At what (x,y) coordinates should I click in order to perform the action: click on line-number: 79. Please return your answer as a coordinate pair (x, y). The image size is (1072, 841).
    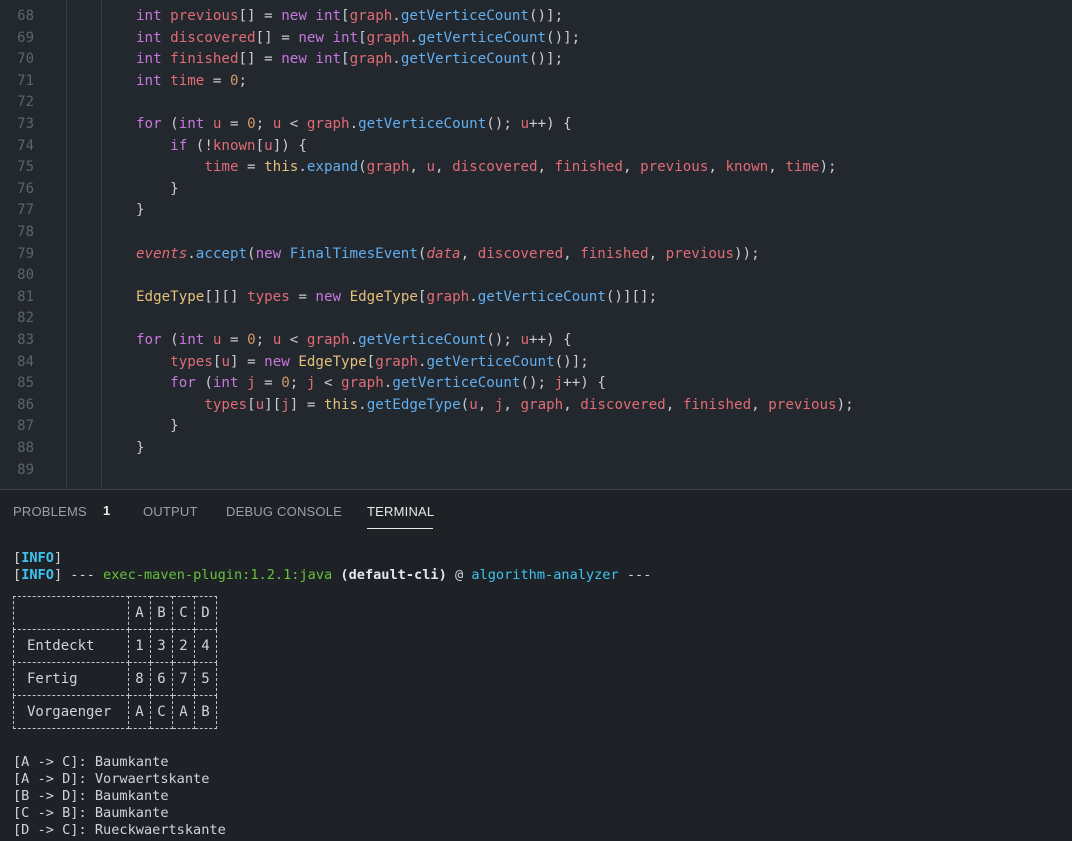
    Looking at the image, I should click on (25, 253).